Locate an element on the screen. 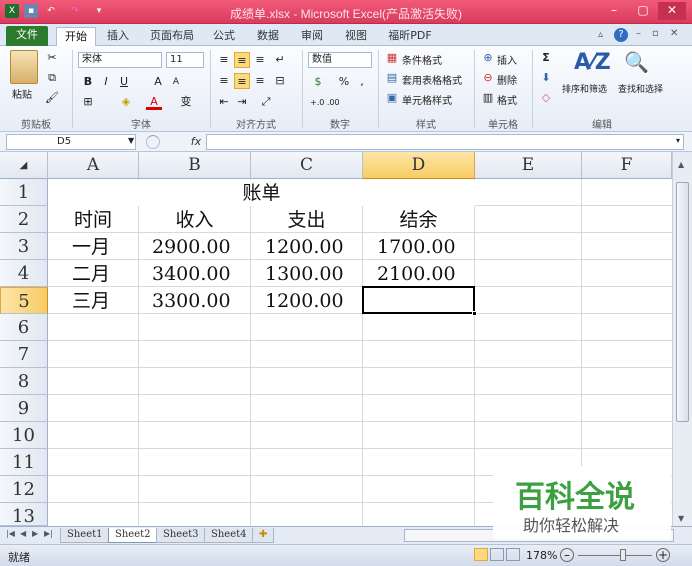 The width and height of the screenshot is (692, 566). minimize-button: – is located at coordinates (614, 11).